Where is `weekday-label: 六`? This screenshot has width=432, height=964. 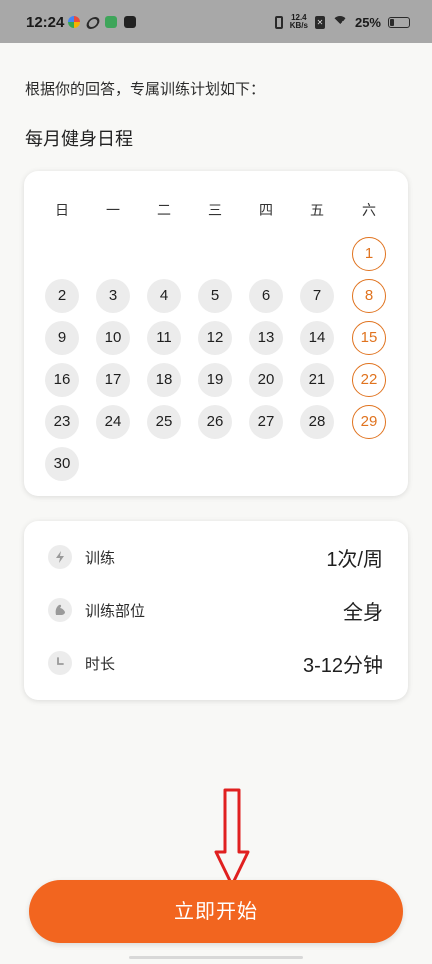
weekday-label: 六 is located at coordinates (369, 211).